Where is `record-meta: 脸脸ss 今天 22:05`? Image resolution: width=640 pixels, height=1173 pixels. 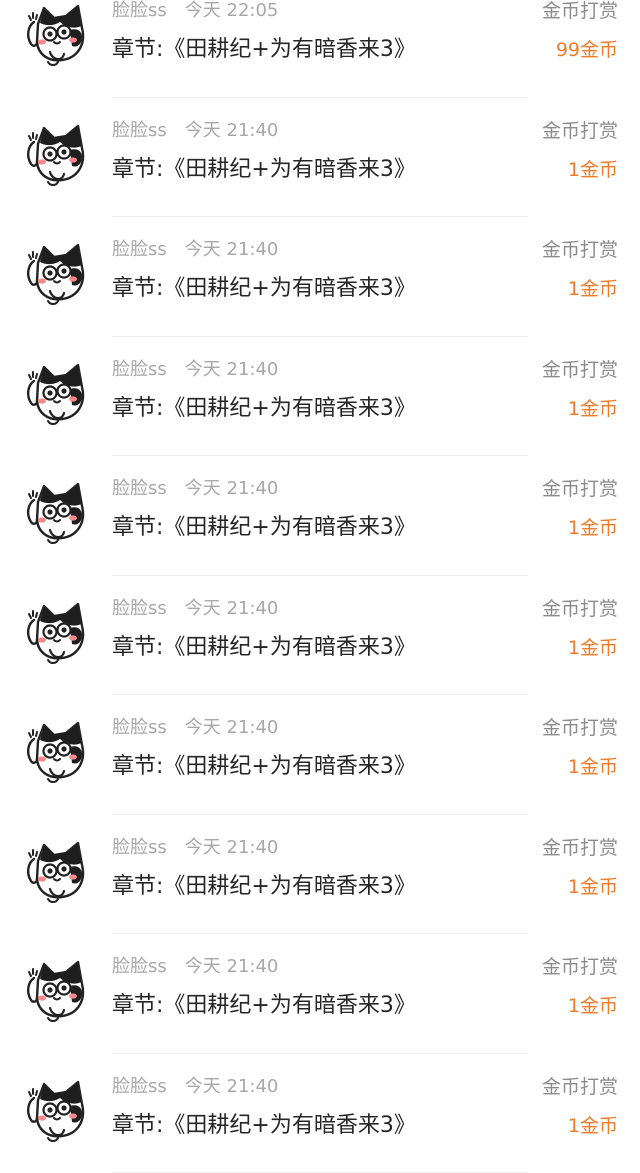
record-meta: 脸脸ss 今天 22:05 is located at coordinates (195, 12).